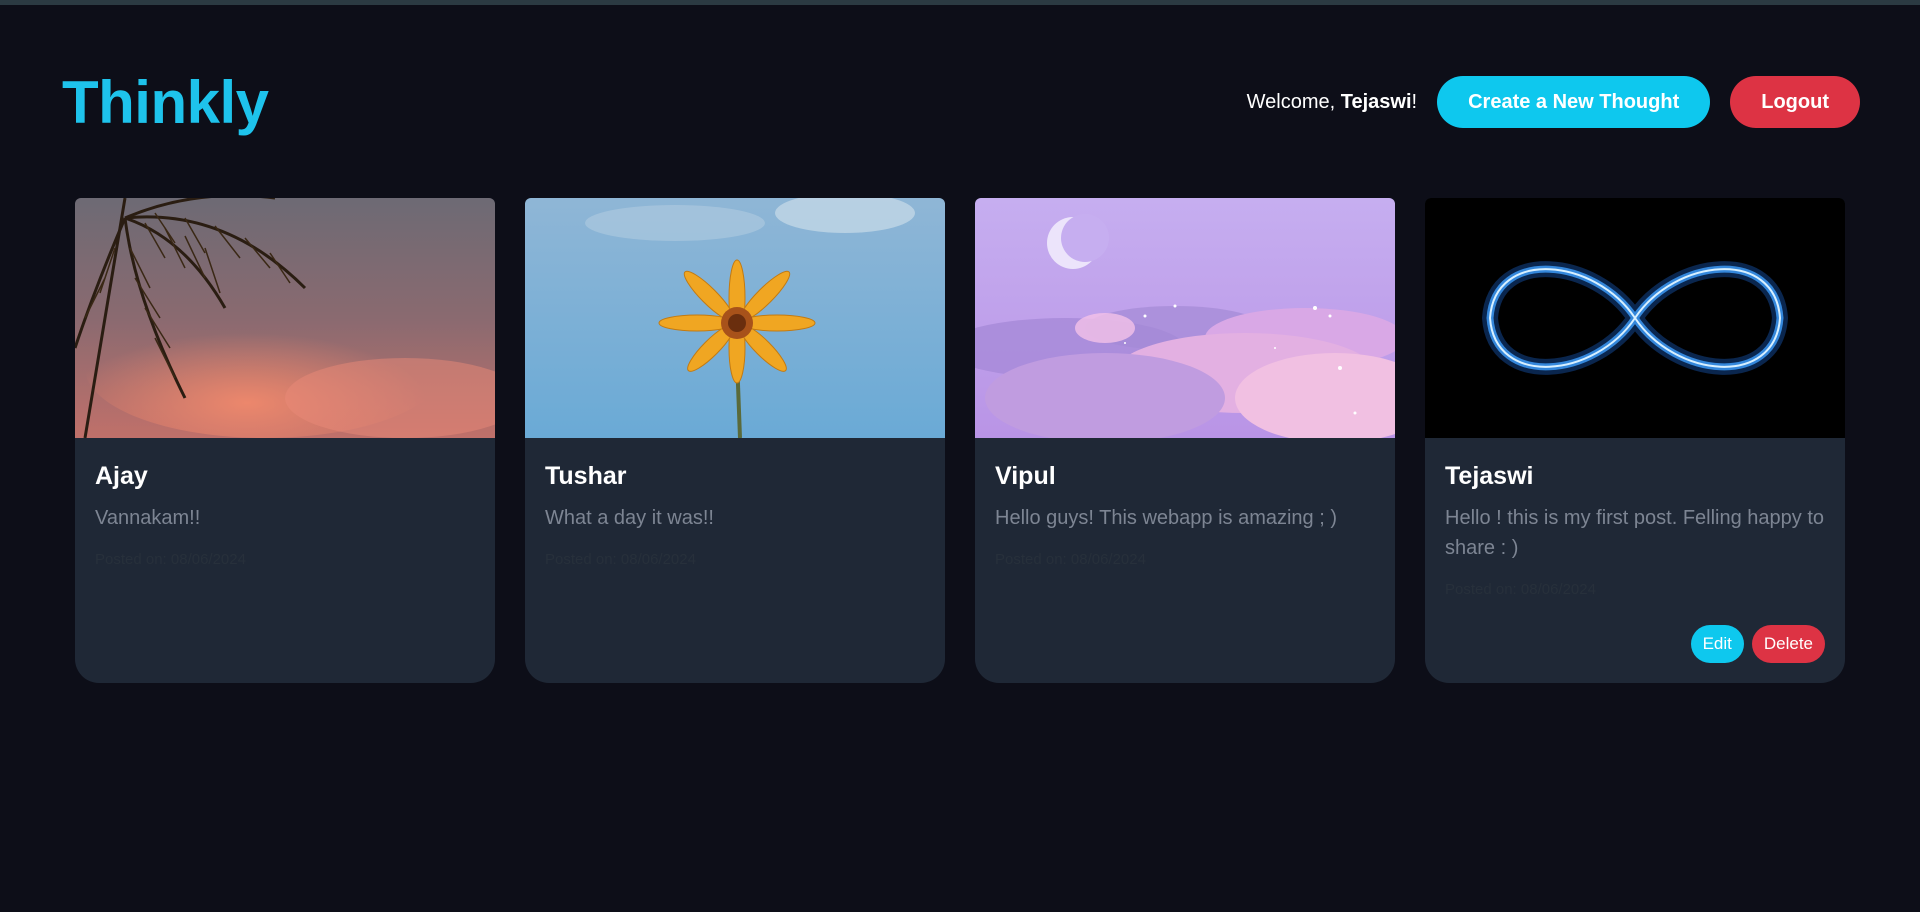  What do you see at coordinates (285, 503) in the screenshot?
I see `card-body: Ajay Vannakam!! Posted on: 08/06/2024` at bounding box center [285, 503].